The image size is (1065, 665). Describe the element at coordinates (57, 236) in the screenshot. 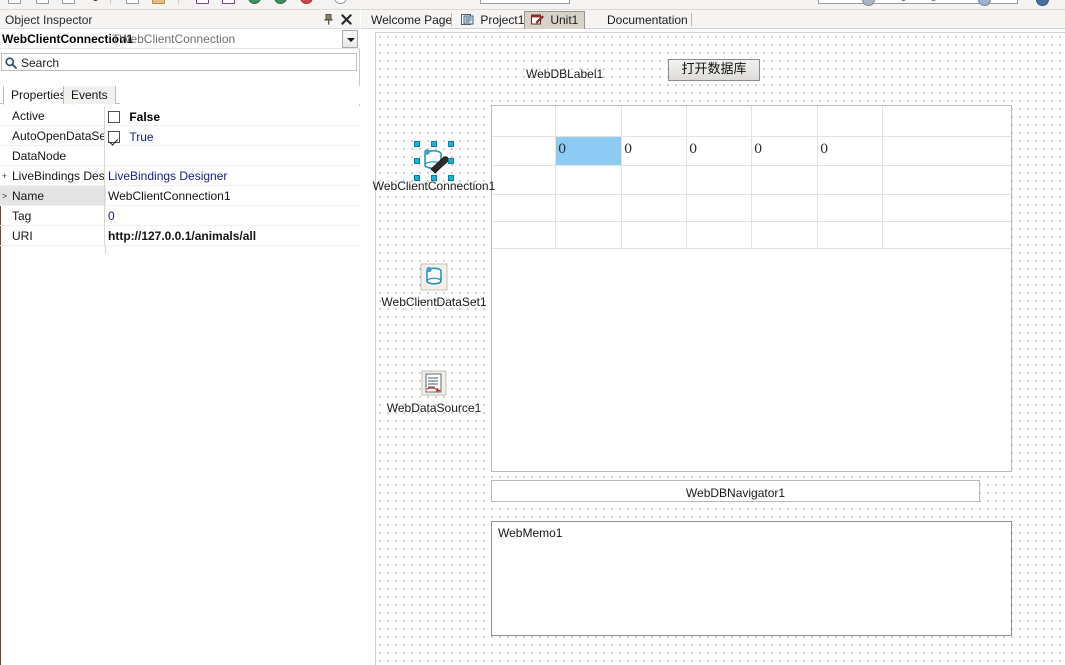

I see `property-name: URI` at that location.